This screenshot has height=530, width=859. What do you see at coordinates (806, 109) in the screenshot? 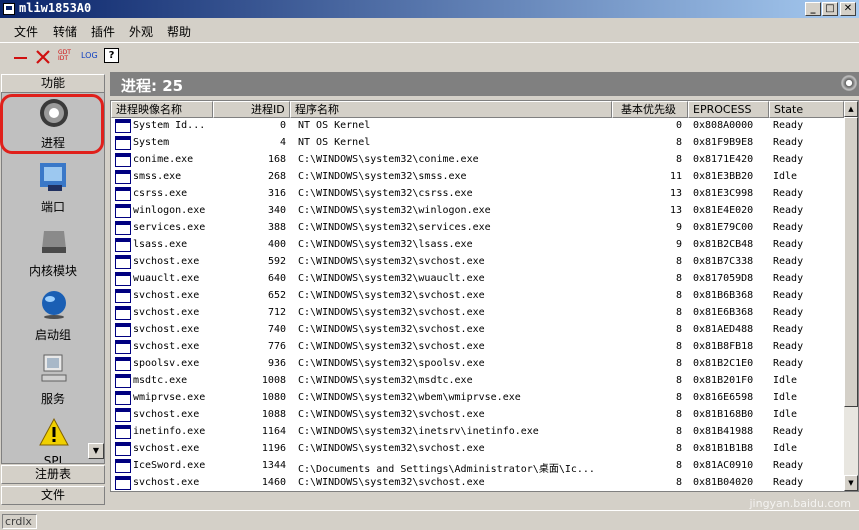
I see `column-header-state: State` at bounding box center [806, 109].